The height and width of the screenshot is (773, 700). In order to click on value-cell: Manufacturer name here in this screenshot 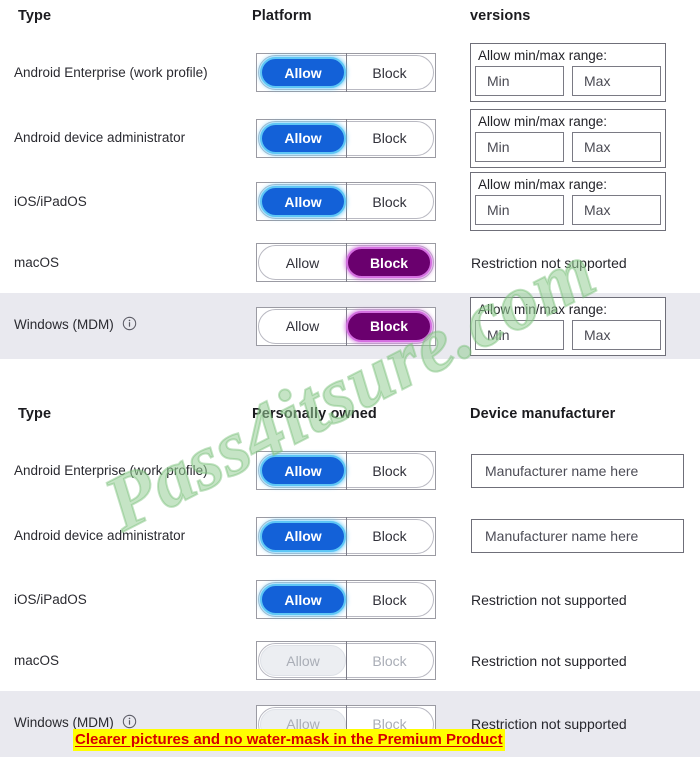, I will do `click(583, 470)`.